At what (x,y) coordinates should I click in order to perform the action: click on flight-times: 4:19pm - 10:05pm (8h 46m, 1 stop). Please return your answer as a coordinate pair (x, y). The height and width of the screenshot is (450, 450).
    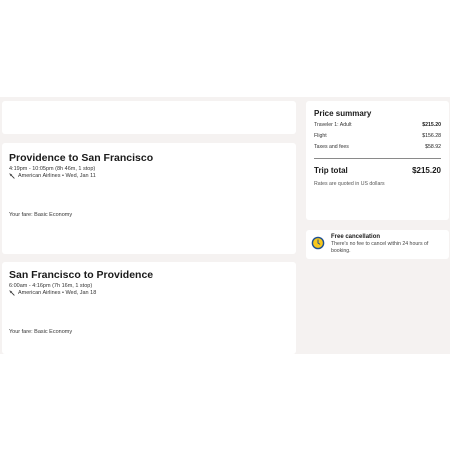
    Looking at the image, I should click on (52, 169).